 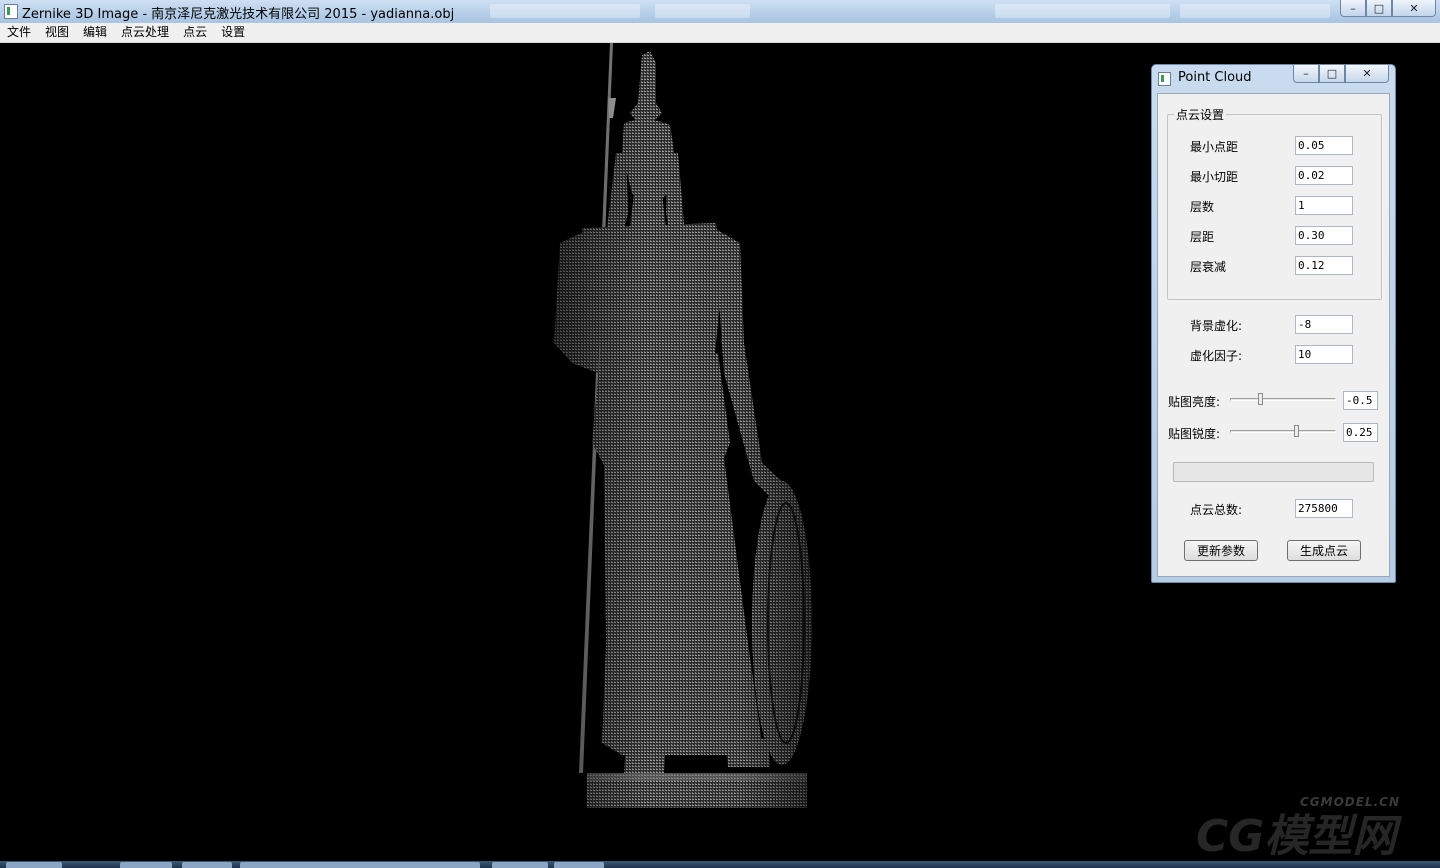 I want to click on generation-progress-bar, so click(x=1273, y=472).